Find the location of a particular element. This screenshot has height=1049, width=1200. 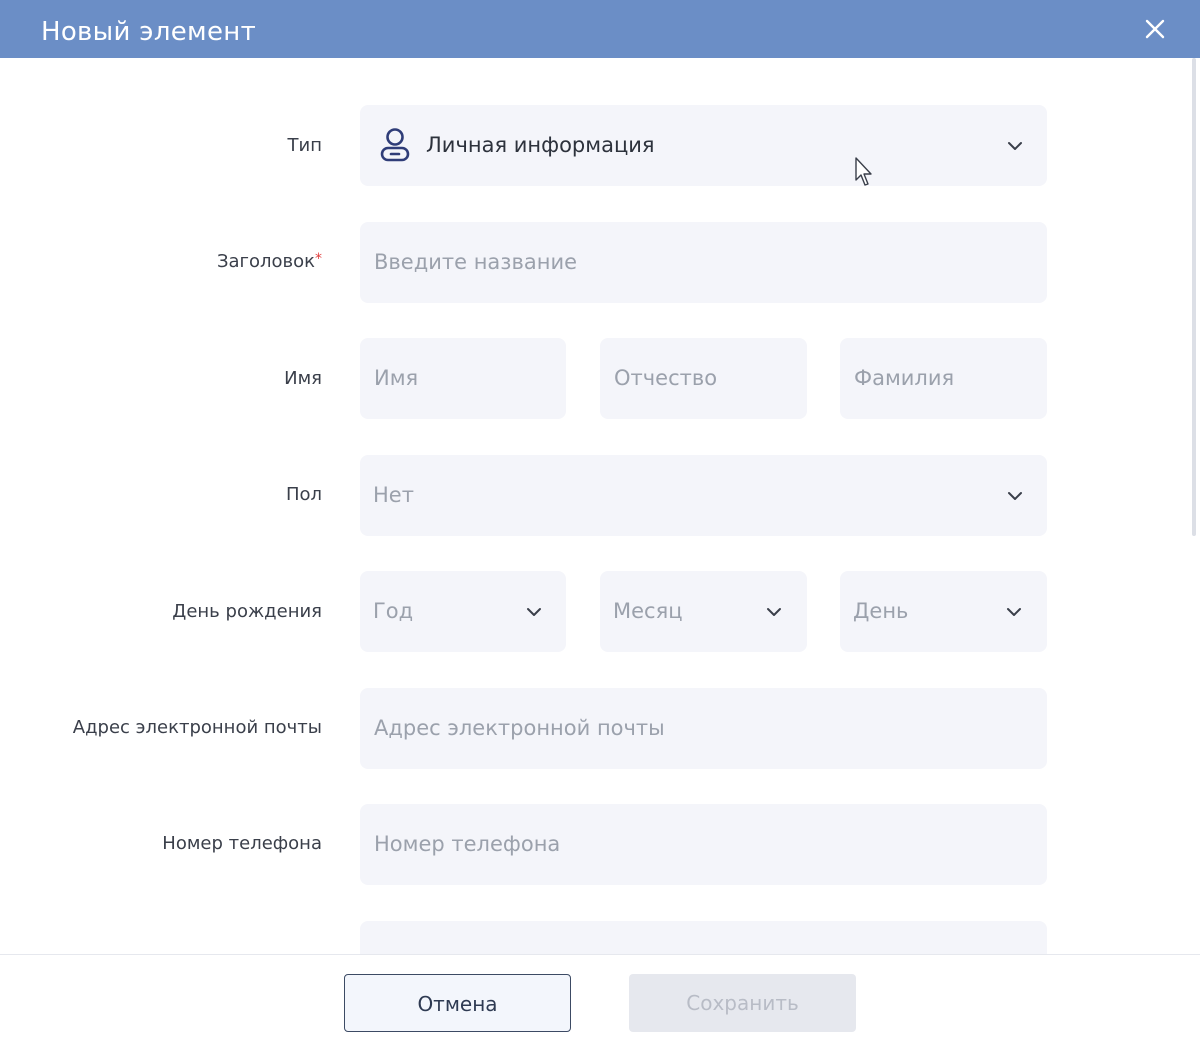

type-select: Личная информация is located at coordinates (703, 145).